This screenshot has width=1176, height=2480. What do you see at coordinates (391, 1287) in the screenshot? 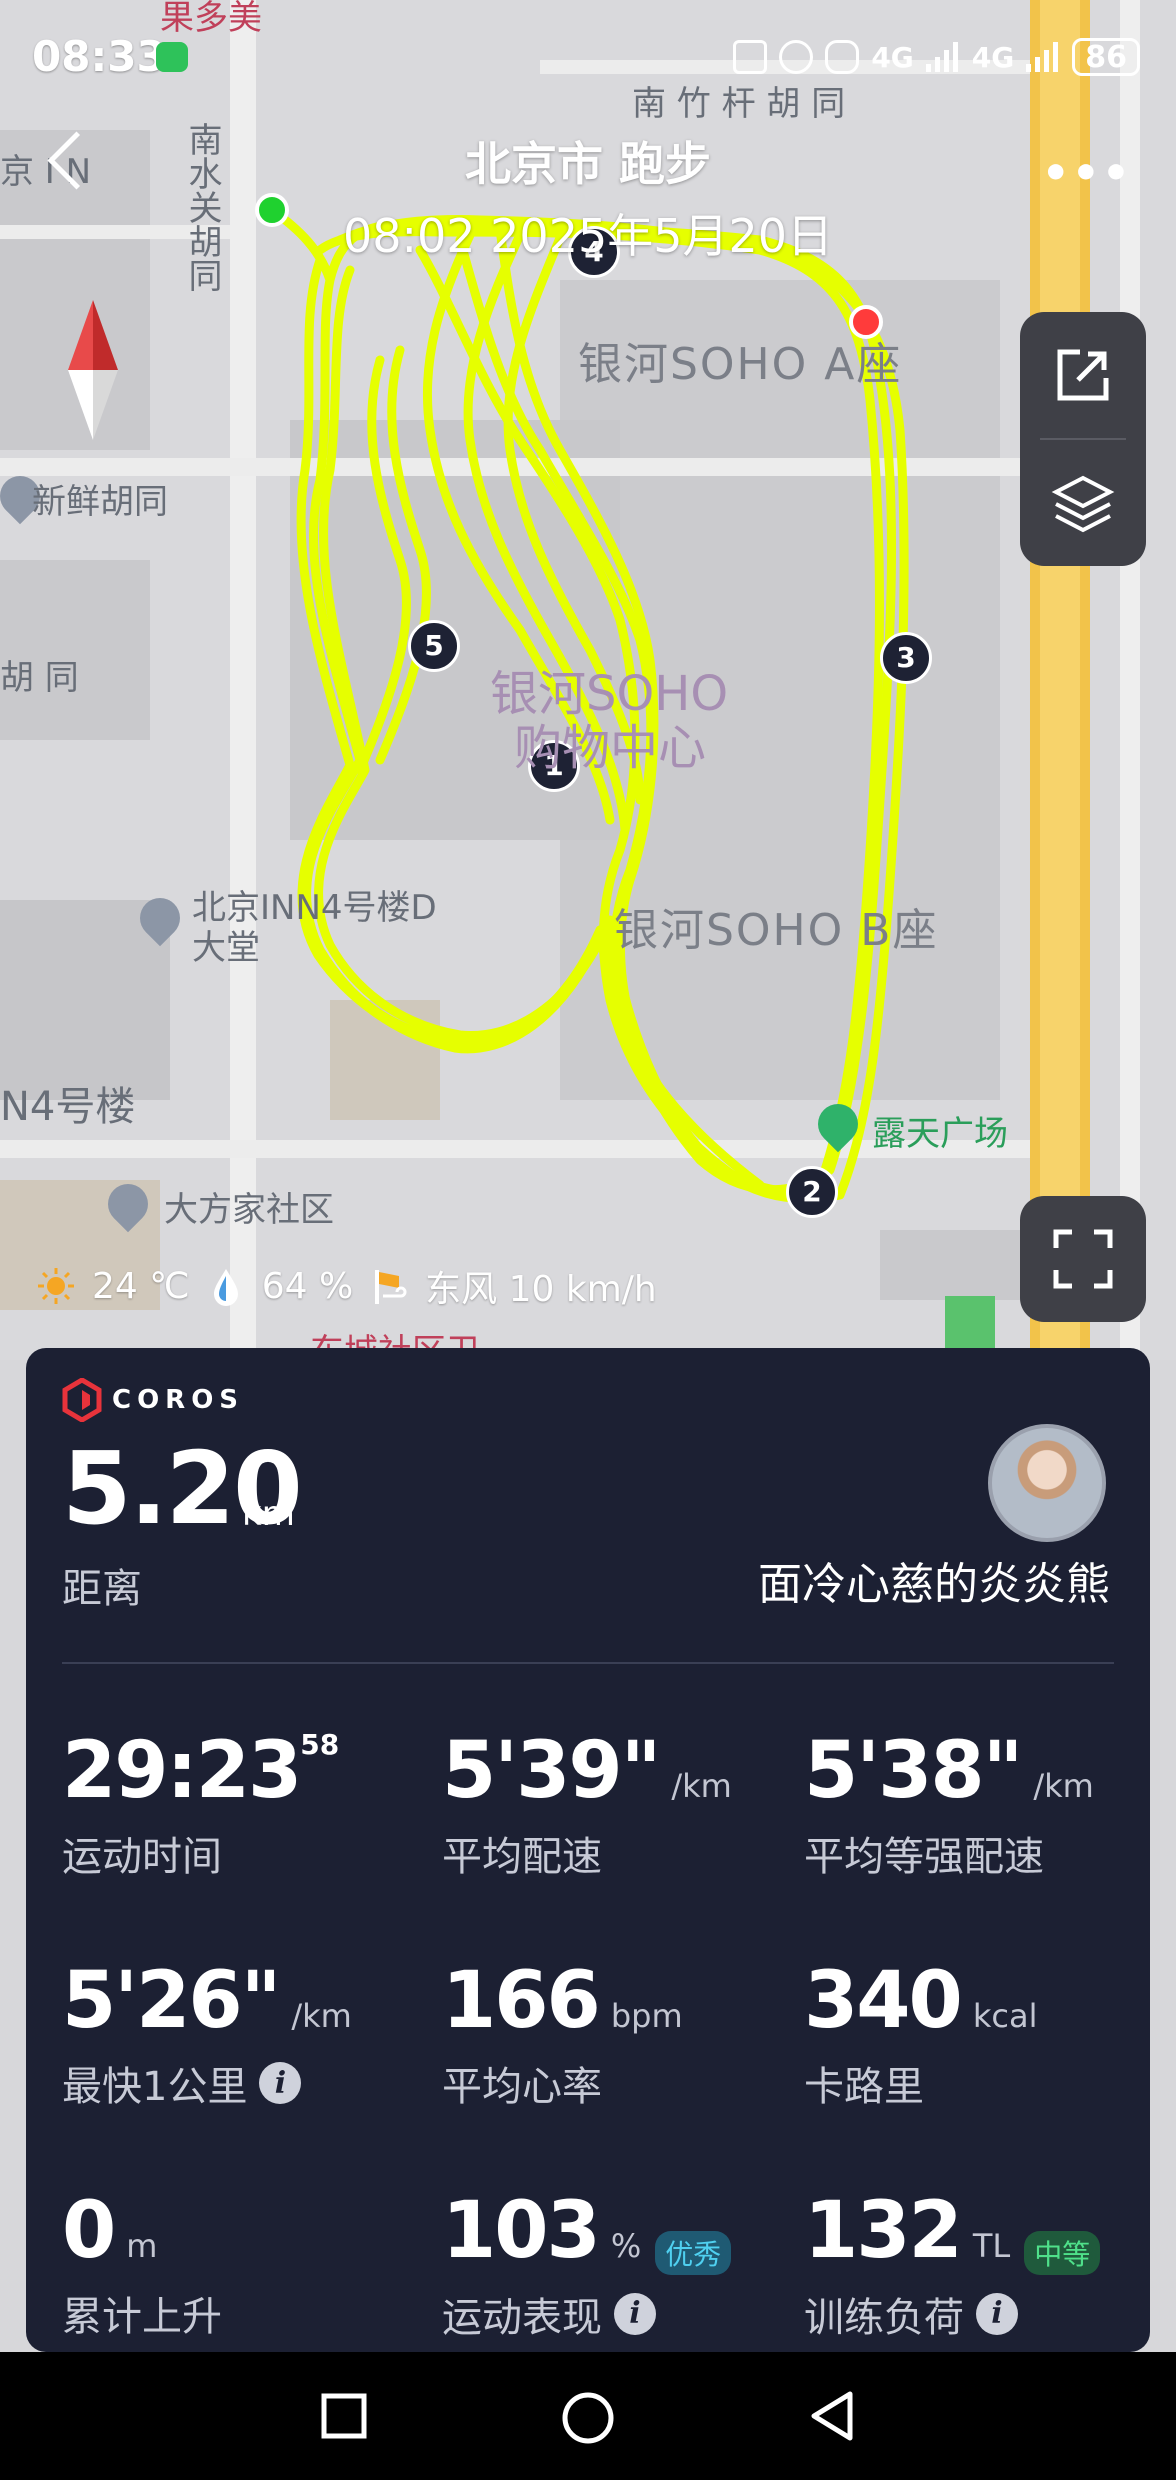
I see `wind-icon` at bounding box center [391, 1287].